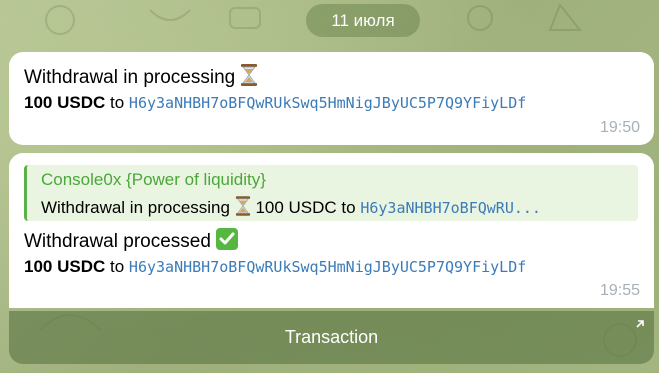 The height and width of the screenshot is (373, 659). I want to click on message-title: Withdrawal in processing, so click(141, 78).